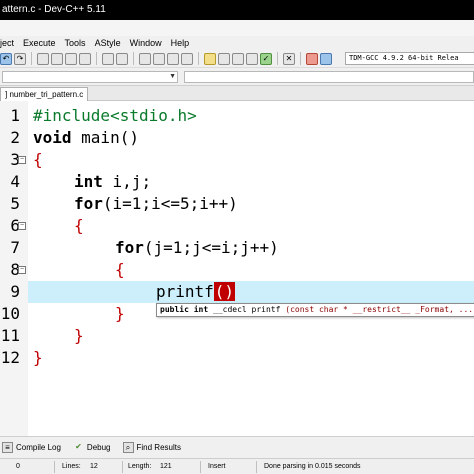  Describe the element at coordinates (122, 58) in the screenshot. I see `class-browser-icon` at that location.